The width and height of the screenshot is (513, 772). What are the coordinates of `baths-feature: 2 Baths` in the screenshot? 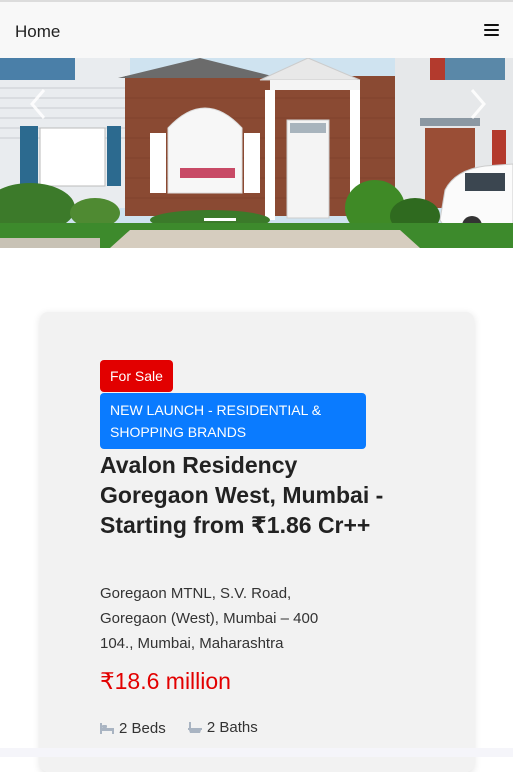 It's located at (222, 727).